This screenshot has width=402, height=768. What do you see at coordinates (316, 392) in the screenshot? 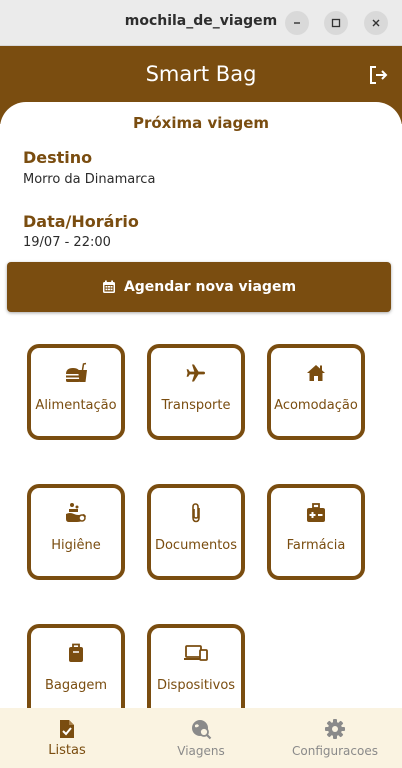
I see `category-tile-acomodacao: Acomodação` at bounding box center [316, 392].